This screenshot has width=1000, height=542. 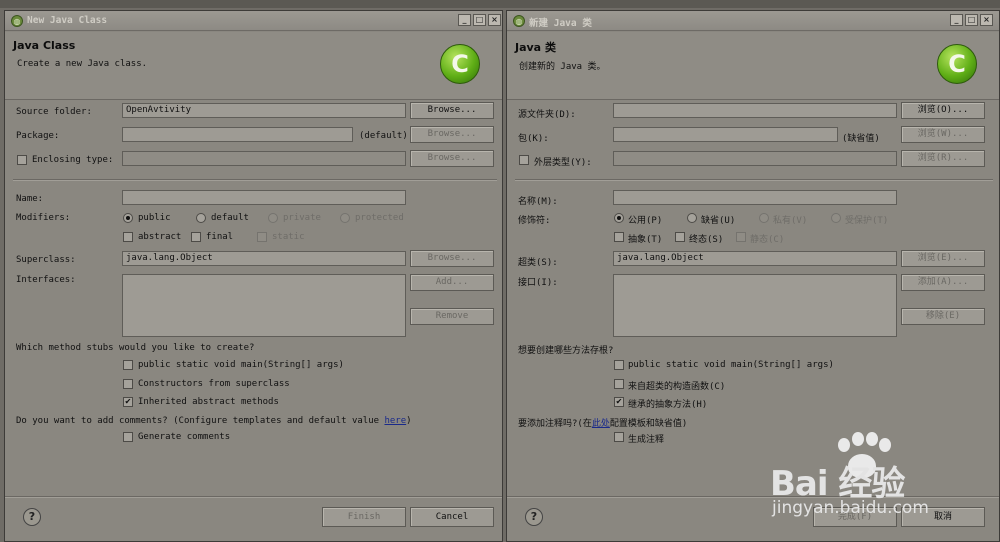 I want to click on modifiers-label: Modifiers:, so click(x=43, y=218).